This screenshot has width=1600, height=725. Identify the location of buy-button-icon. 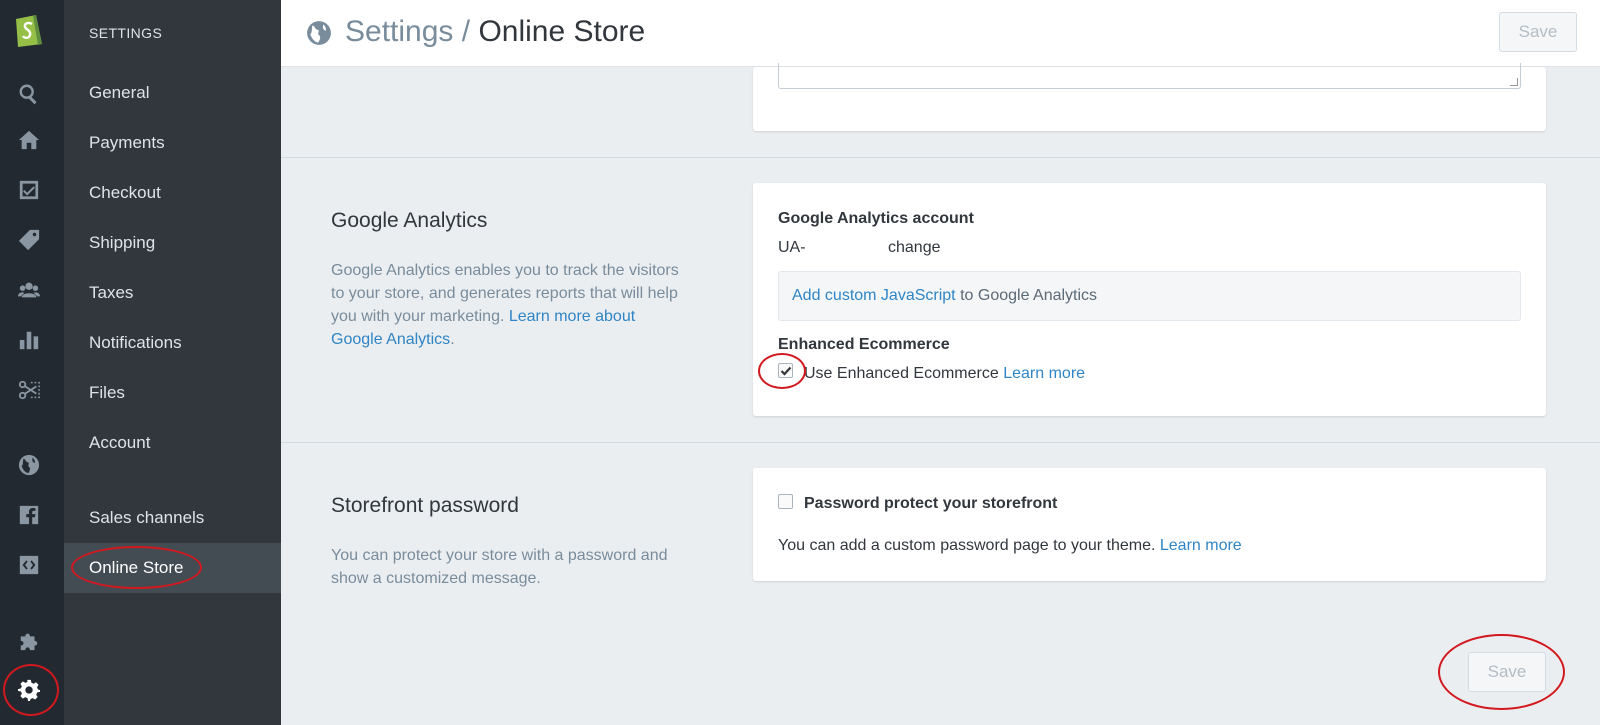
(29, 565).